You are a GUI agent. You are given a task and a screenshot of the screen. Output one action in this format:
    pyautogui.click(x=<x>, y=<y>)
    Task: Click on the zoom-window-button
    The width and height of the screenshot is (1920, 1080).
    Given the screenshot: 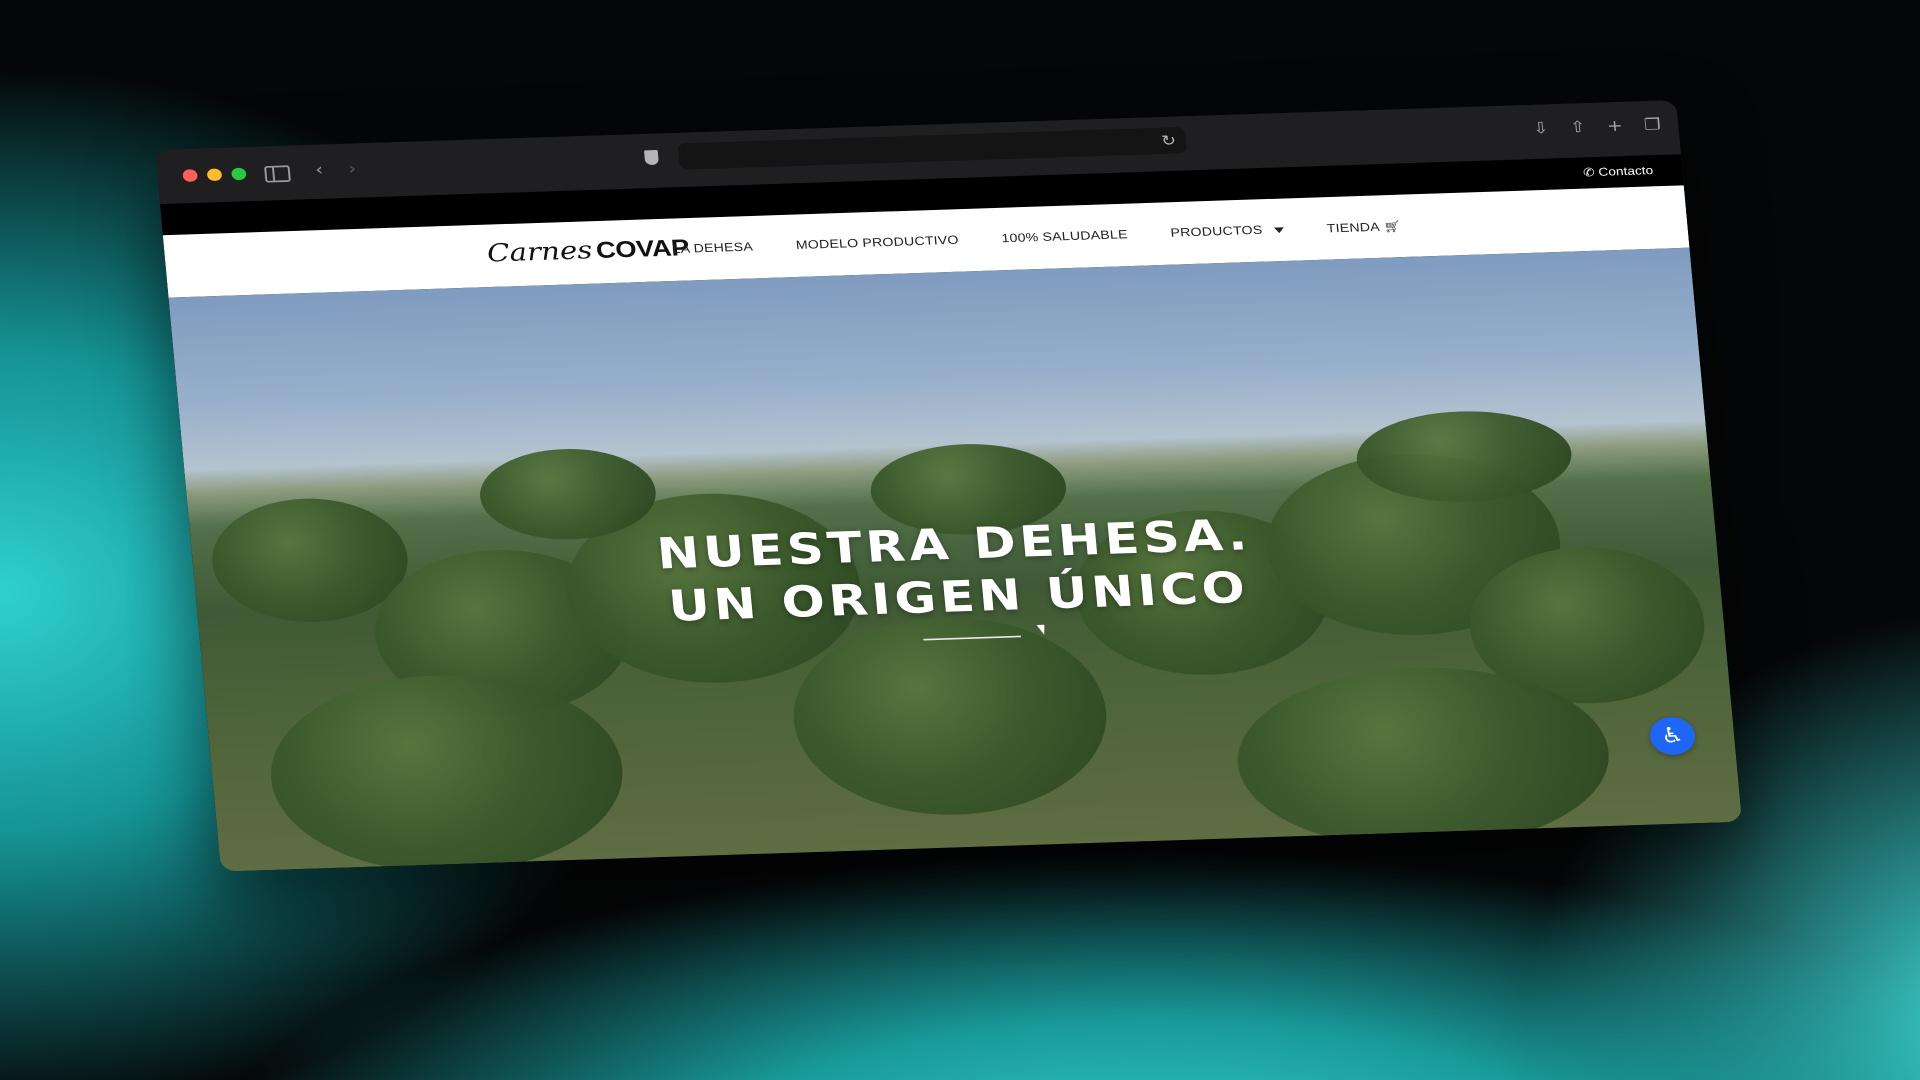 What is the action you would take?
    pyautogui.click(x=238, y=174)
    